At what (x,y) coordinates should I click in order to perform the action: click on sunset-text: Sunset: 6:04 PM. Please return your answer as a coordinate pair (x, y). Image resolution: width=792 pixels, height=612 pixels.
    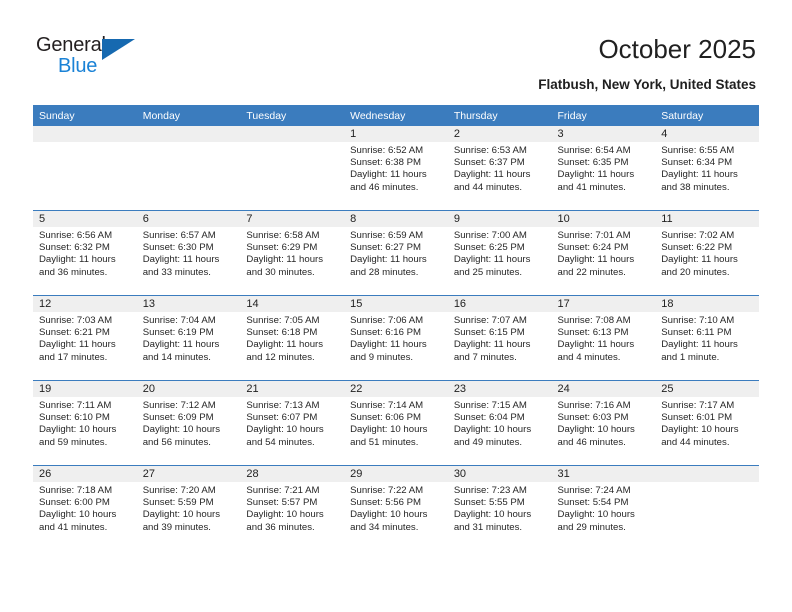
    Looking at the image, I should click on (489, 418).